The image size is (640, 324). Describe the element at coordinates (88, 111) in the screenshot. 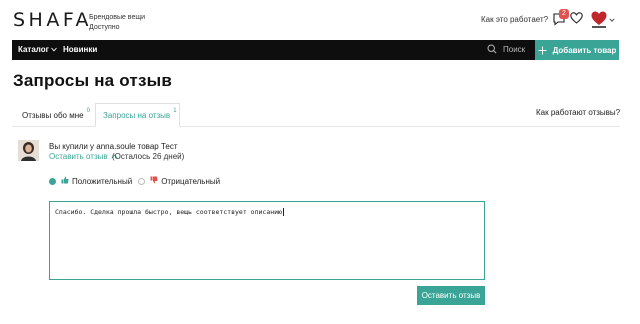

I see `tab-reviews-count: 0` at that location.